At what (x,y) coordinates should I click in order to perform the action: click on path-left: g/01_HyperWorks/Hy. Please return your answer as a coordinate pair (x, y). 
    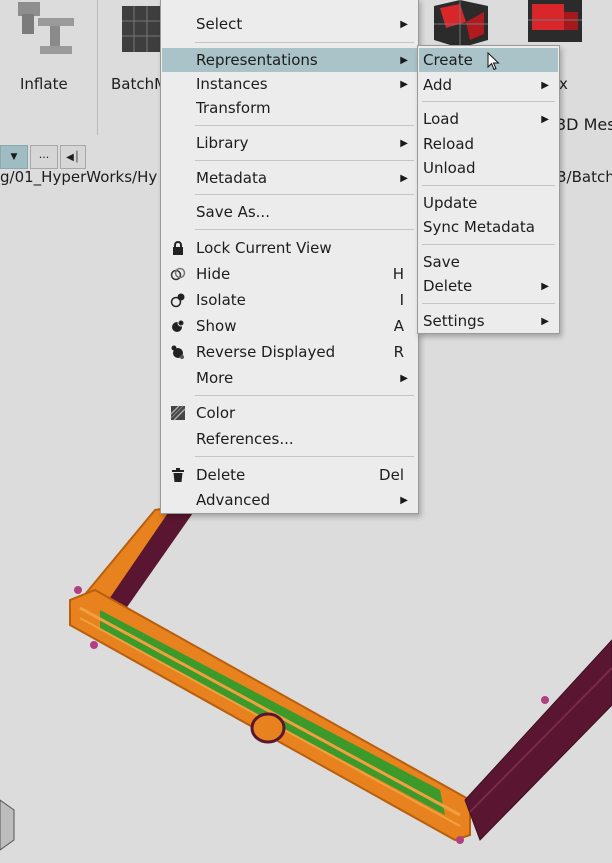
    Looking at the image, I should click on (79, 177).